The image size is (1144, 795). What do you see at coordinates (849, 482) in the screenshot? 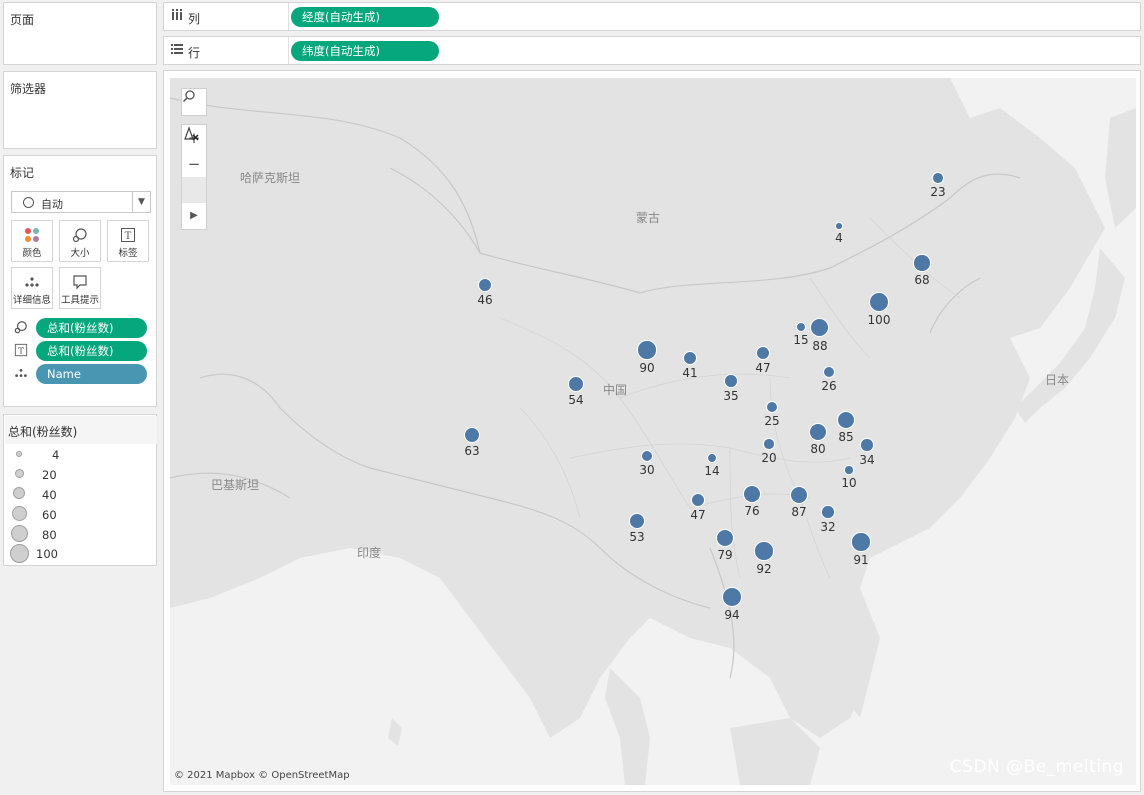
I see `marker-label: 10` at bounding box center [849, 482].